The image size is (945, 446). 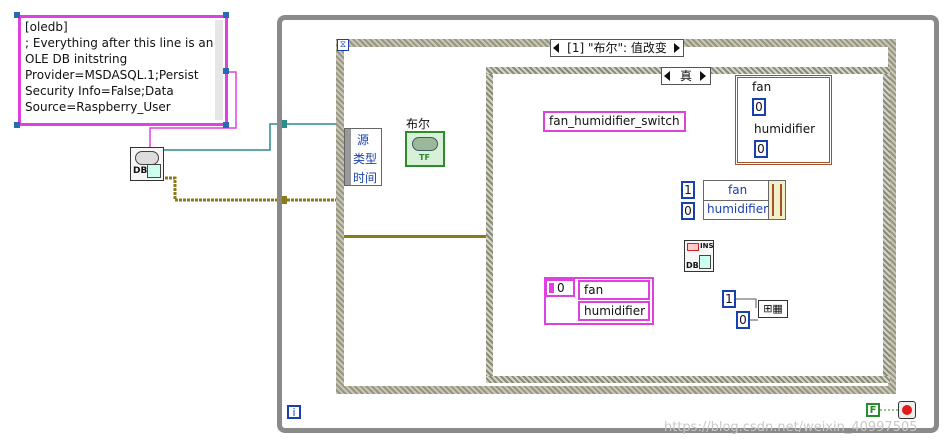 I want to click on event-data-time: 时间, so click(x=365, y=178).